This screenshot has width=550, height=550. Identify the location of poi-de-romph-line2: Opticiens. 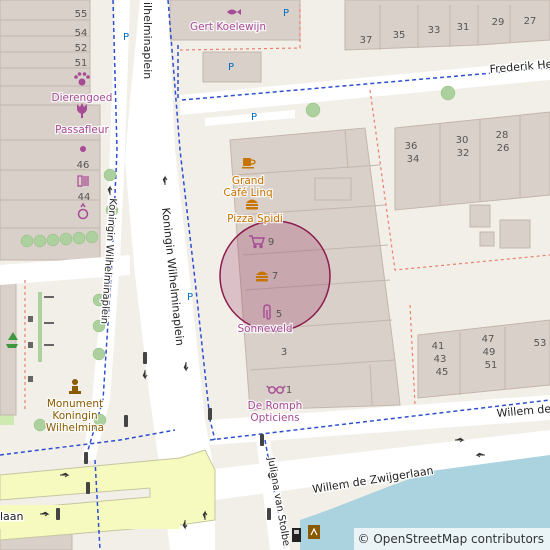
(274, 418).